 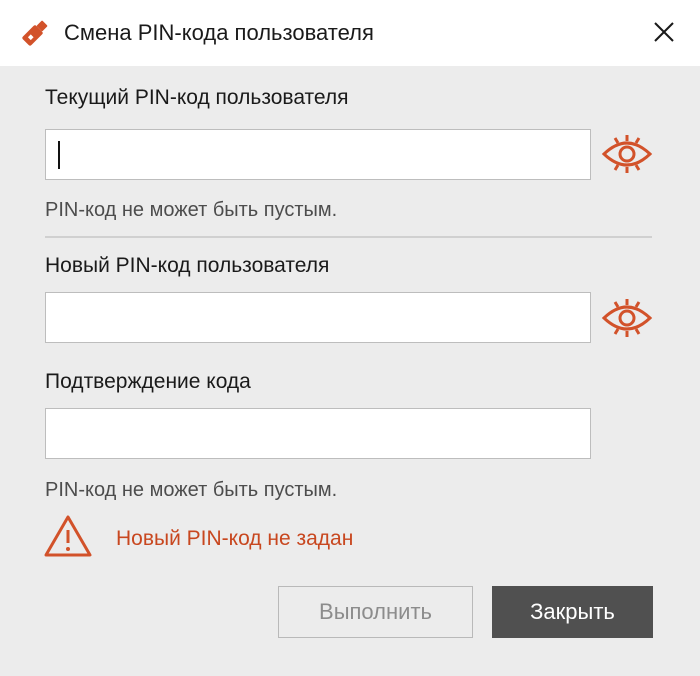 What do you see at coordinates (664, 32) in the screenshot?
I see `close-icon` at bounding box center [664, 32].